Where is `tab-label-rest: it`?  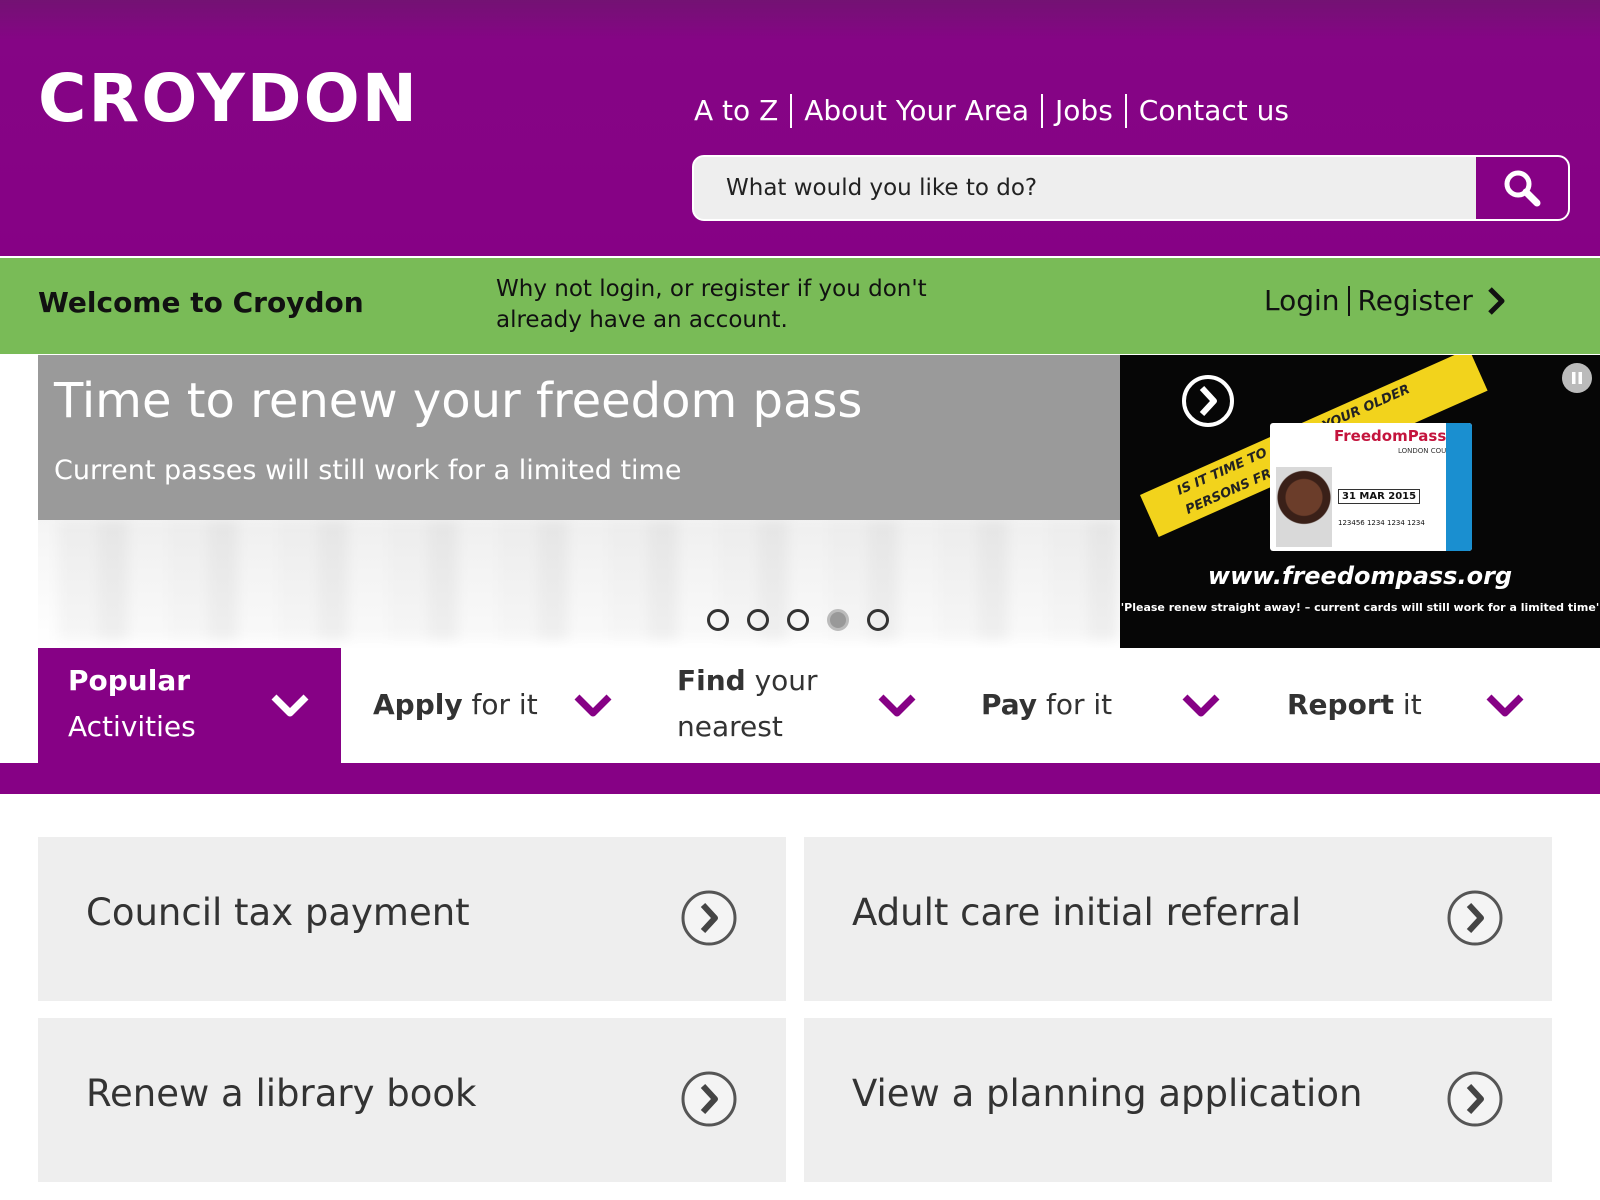 tab-label-rest: it is located at coordinates (1408, 704).